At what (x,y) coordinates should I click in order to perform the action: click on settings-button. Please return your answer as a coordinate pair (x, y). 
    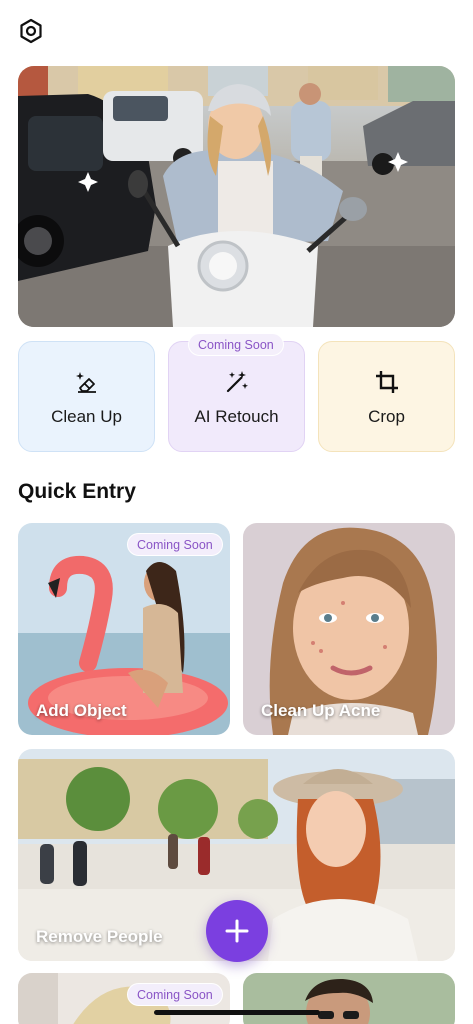
    Looking at the image, I should click on (31, 31).